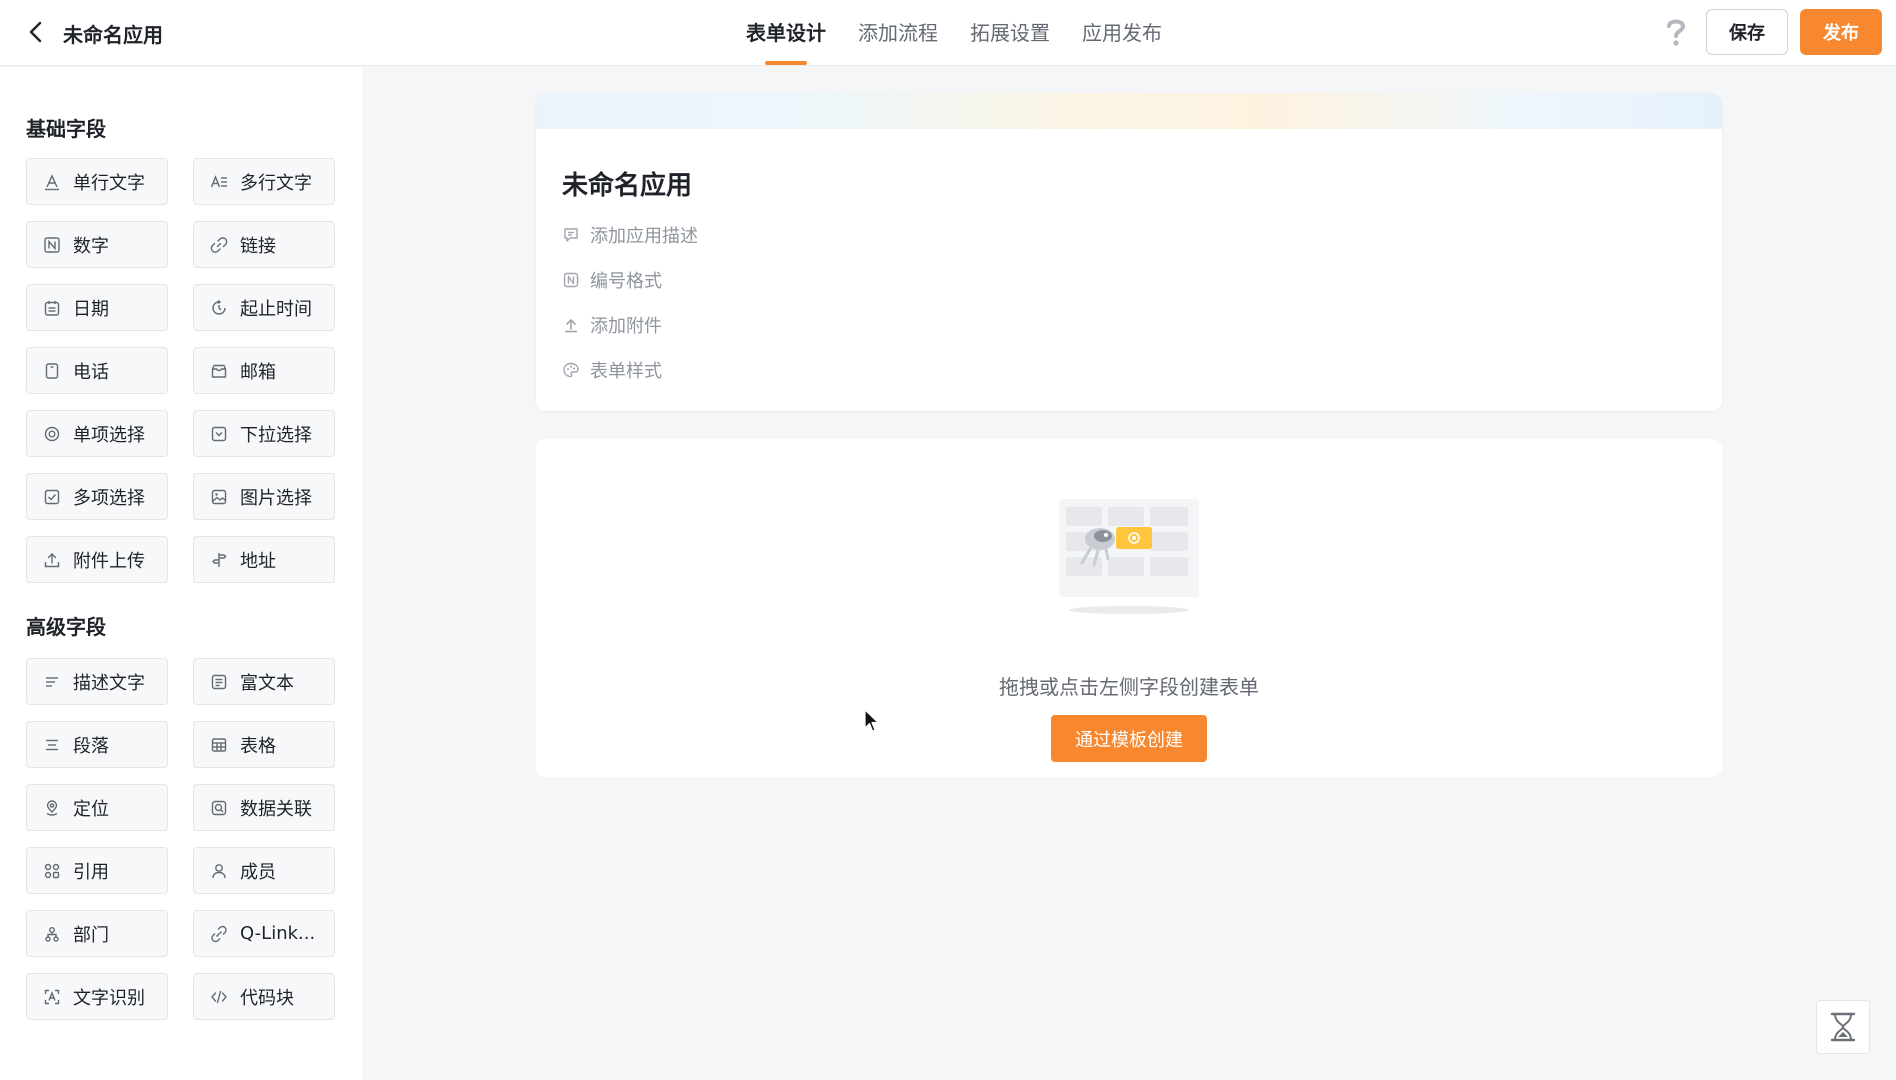 Image resolution: width=1896 pixels, height=1080 pixels. Describe the element at coordinates (267, 998) in the screenshot. I see `field-label: 代码块` at that location.